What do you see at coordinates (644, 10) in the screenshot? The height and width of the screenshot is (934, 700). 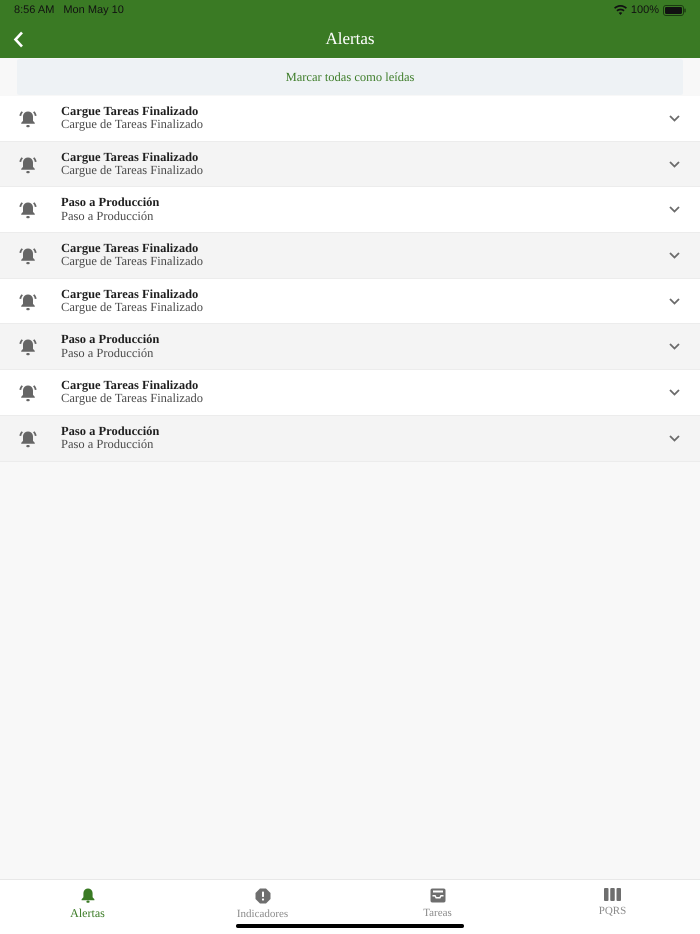 I see `battery-percent: 100%` at bounding box center [644, 10].